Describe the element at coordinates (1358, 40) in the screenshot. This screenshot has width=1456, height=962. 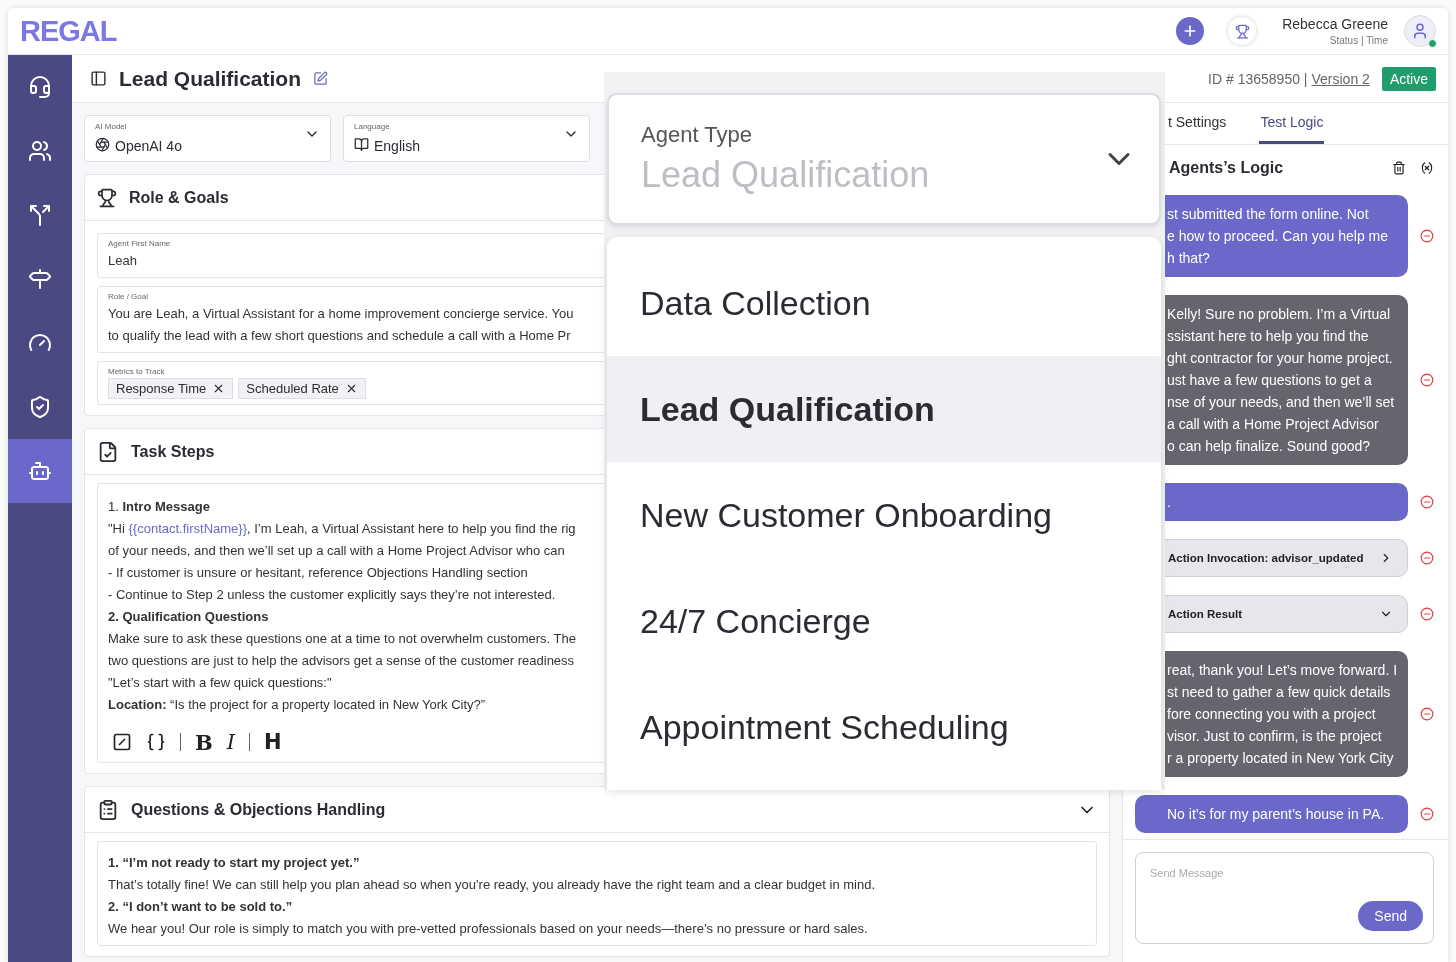
I see `user-status: Status | Time` at that location.